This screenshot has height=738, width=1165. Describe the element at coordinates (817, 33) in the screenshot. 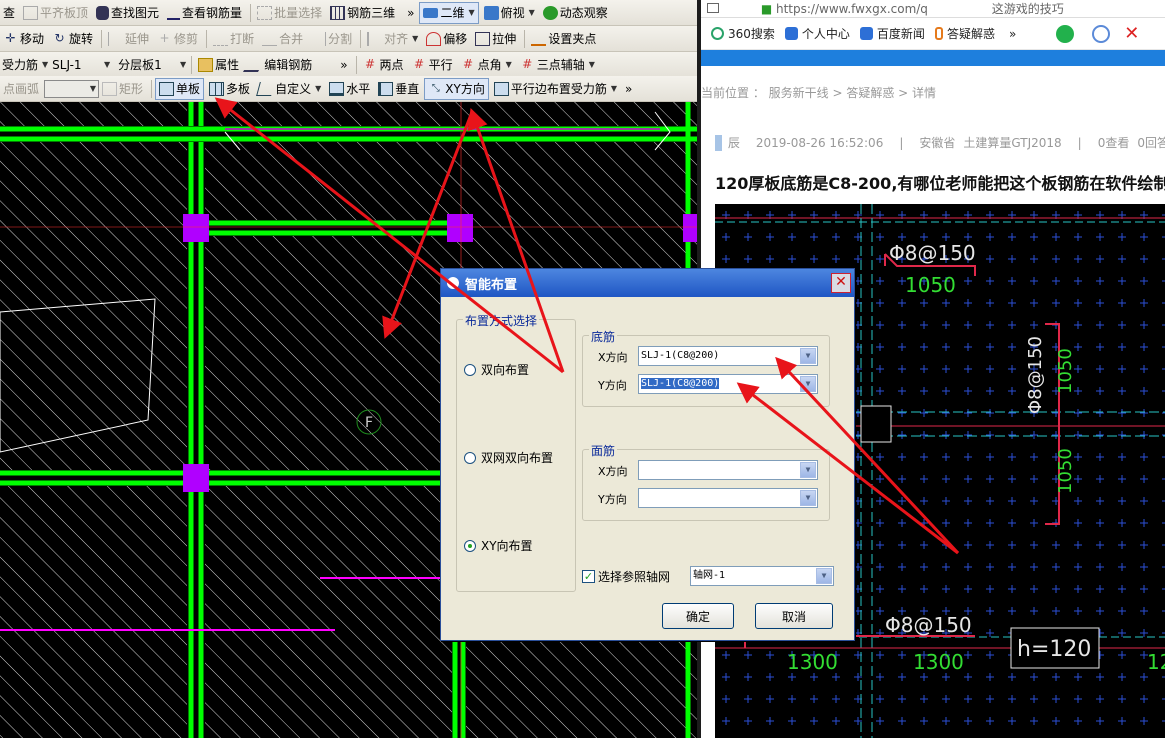

I see `bookmark-personal: 个人中心` at that location.